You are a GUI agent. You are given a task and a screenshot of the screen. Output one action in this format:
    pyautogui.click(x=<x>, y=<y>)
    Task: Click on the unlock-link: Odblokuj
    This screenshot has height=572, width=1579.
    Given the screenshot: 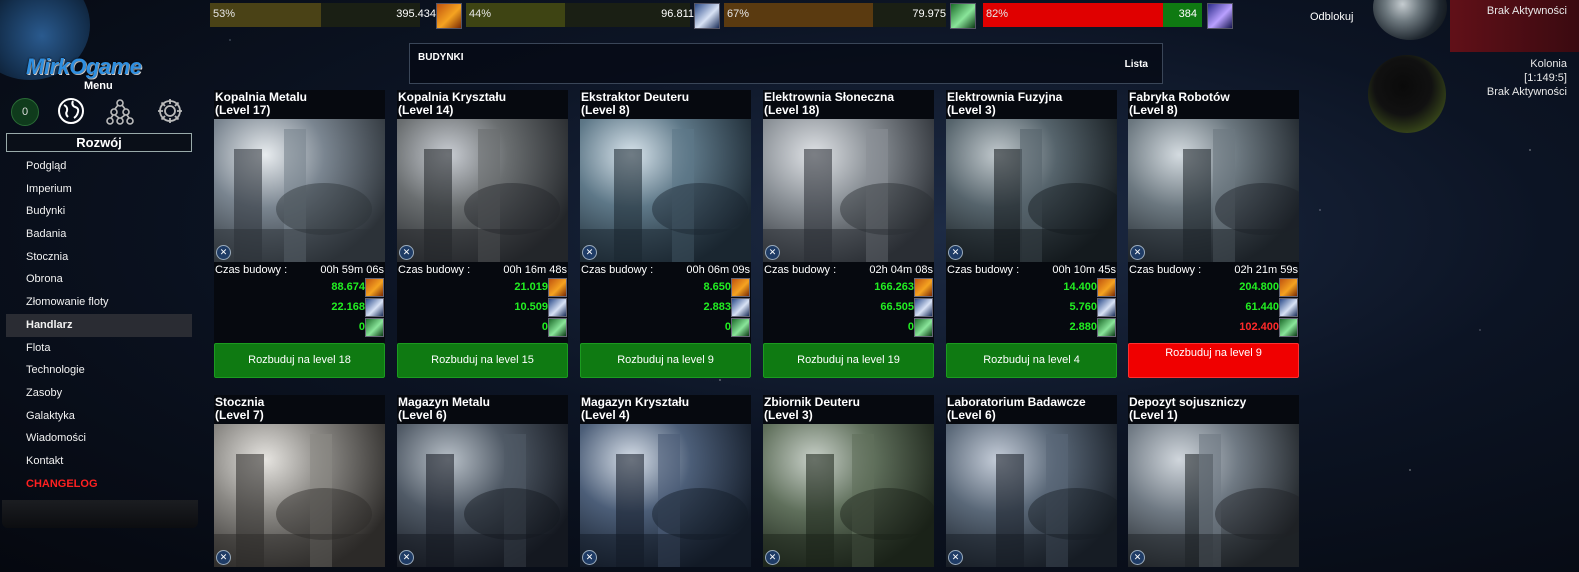 What is the action you would take?
    pyautogui.click(x=1331, y=17)
    